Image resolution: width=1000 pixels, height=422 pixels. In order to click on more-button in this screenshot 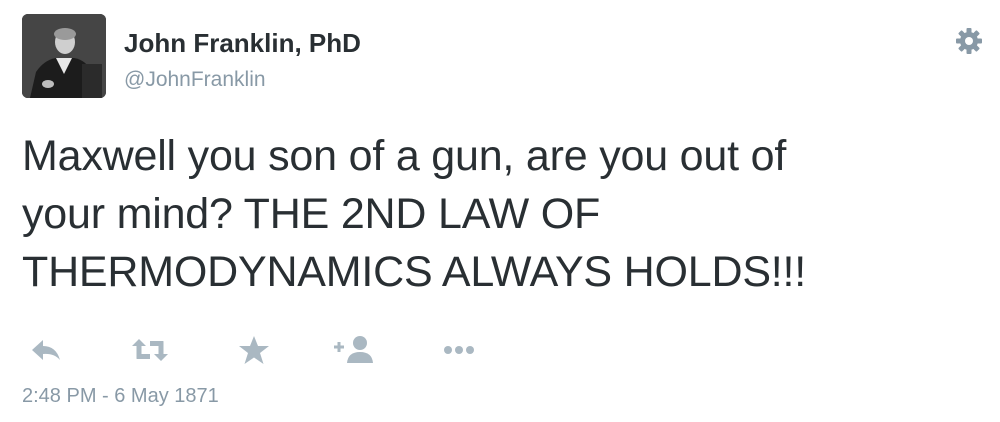, I will do `click(460, 350)`.